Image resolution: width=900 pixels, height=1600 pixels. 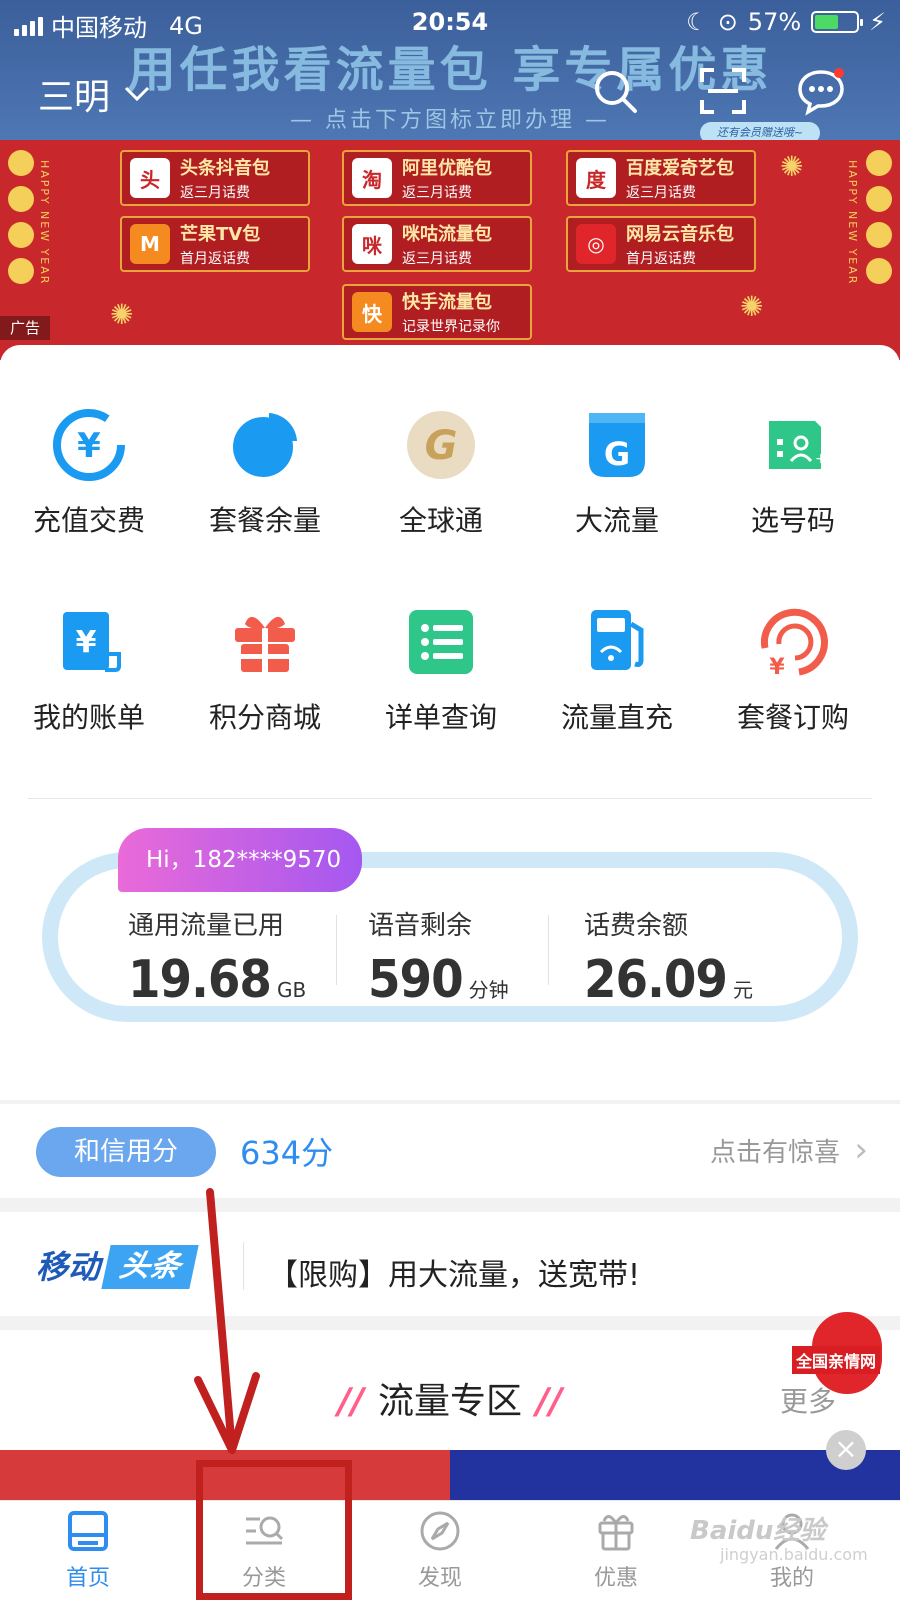 I want to click on credit-score: 634分, so click(x=287, y=1153).